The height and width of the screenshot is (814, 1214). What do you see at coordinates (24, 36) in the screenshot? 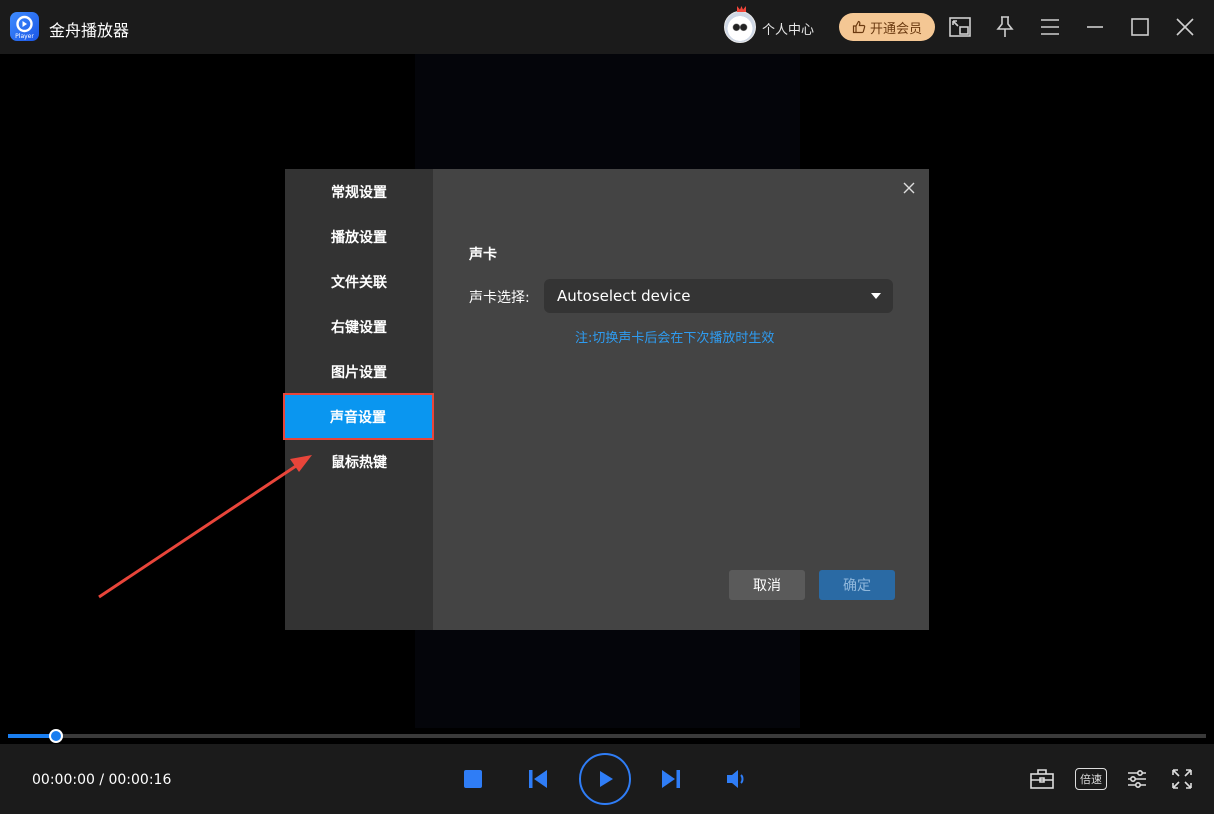
I see `app-logo-text: Player` at bounding box center [24, 36].